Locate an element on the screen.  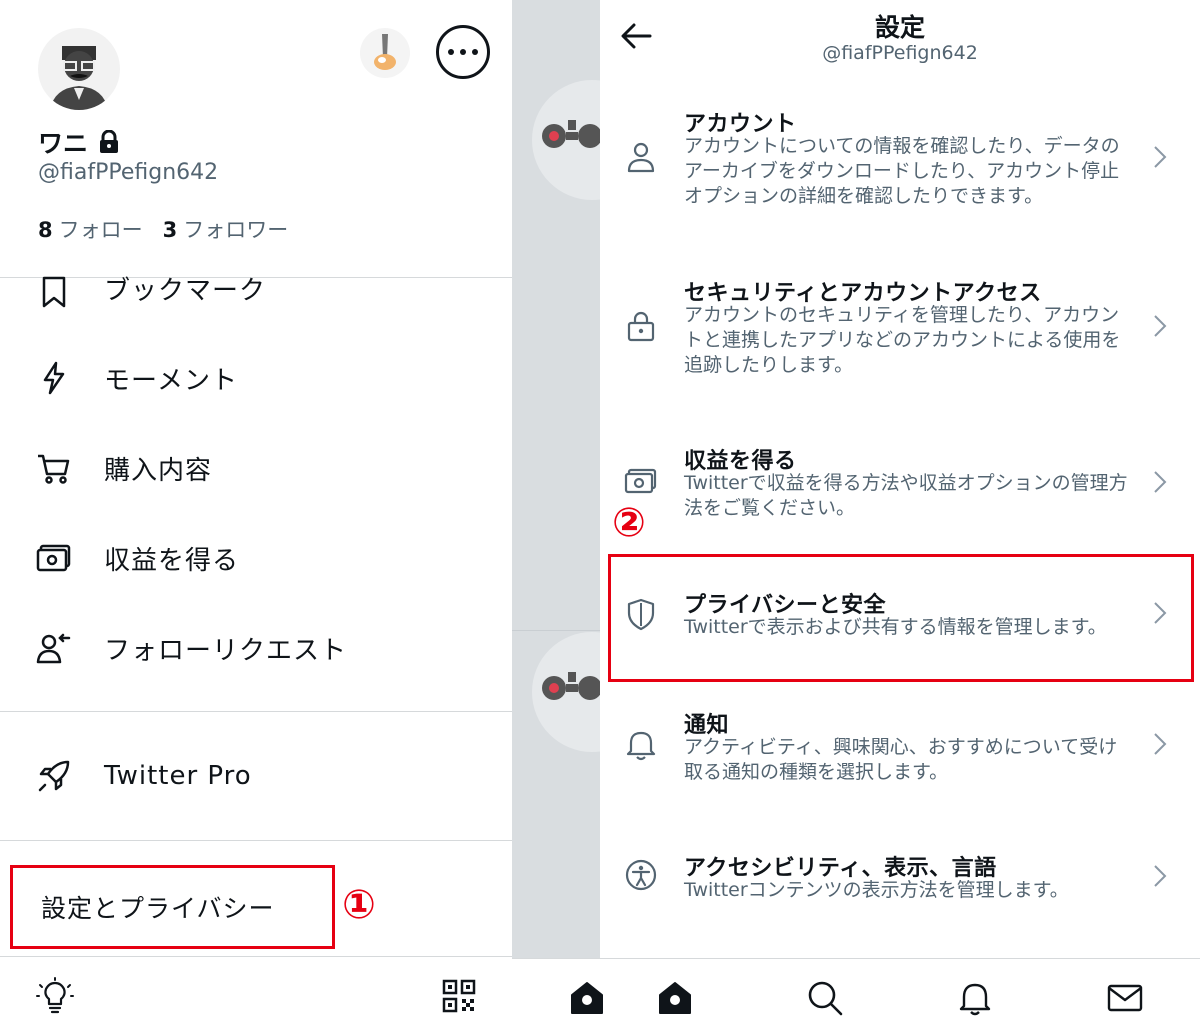
menu-item-twitter-pro: Twitter Pro is located at coordinates (256, 776).